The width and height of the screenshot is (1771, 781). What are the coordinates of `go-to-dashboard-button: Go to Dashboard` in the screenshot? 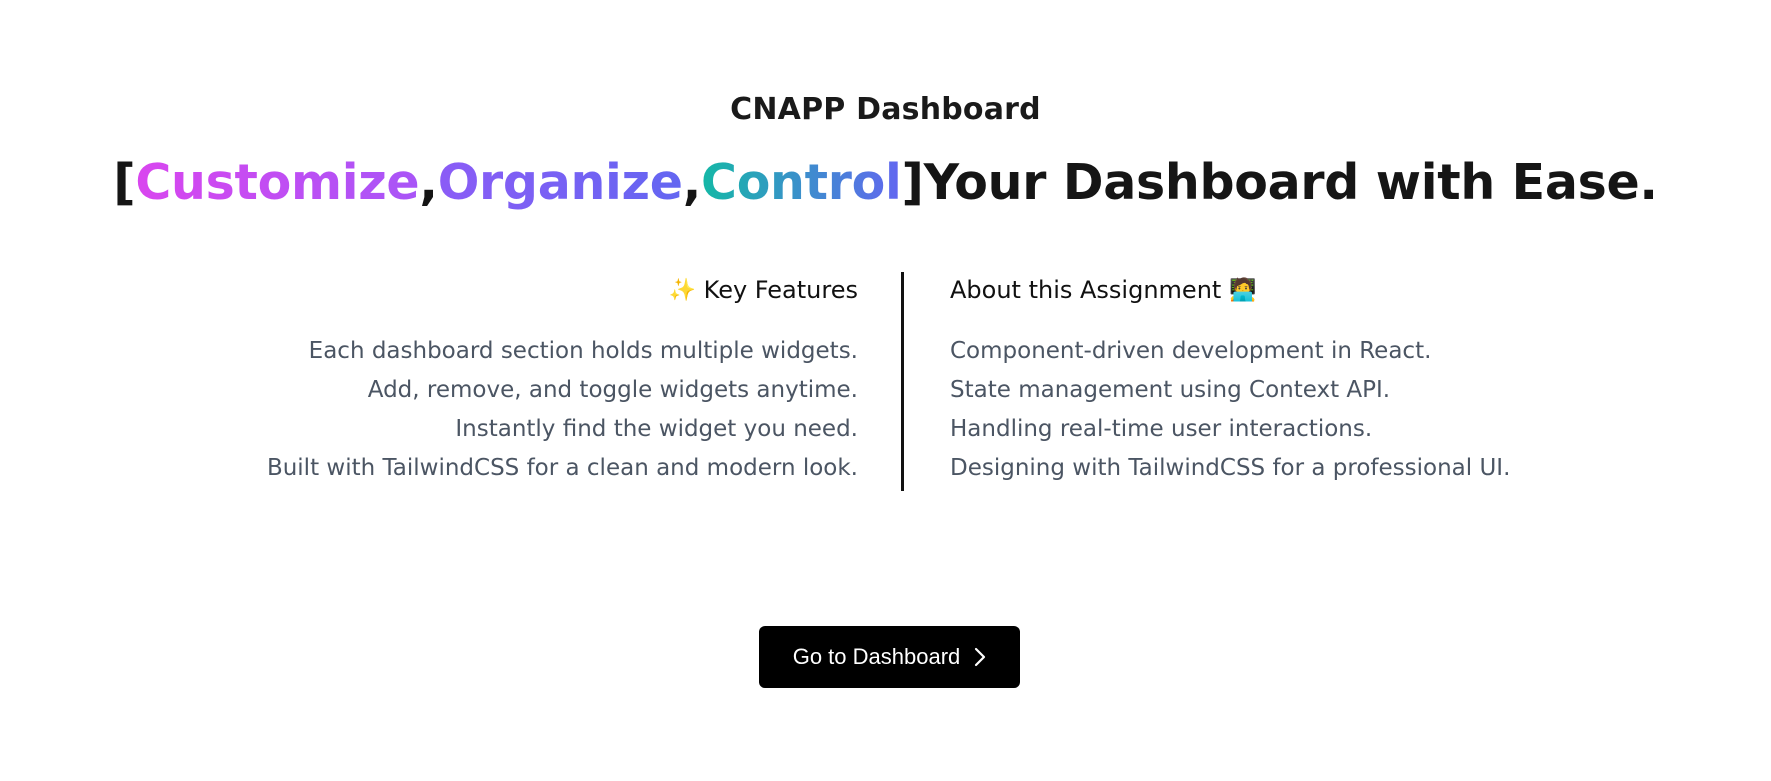 It's located at (889, 657).